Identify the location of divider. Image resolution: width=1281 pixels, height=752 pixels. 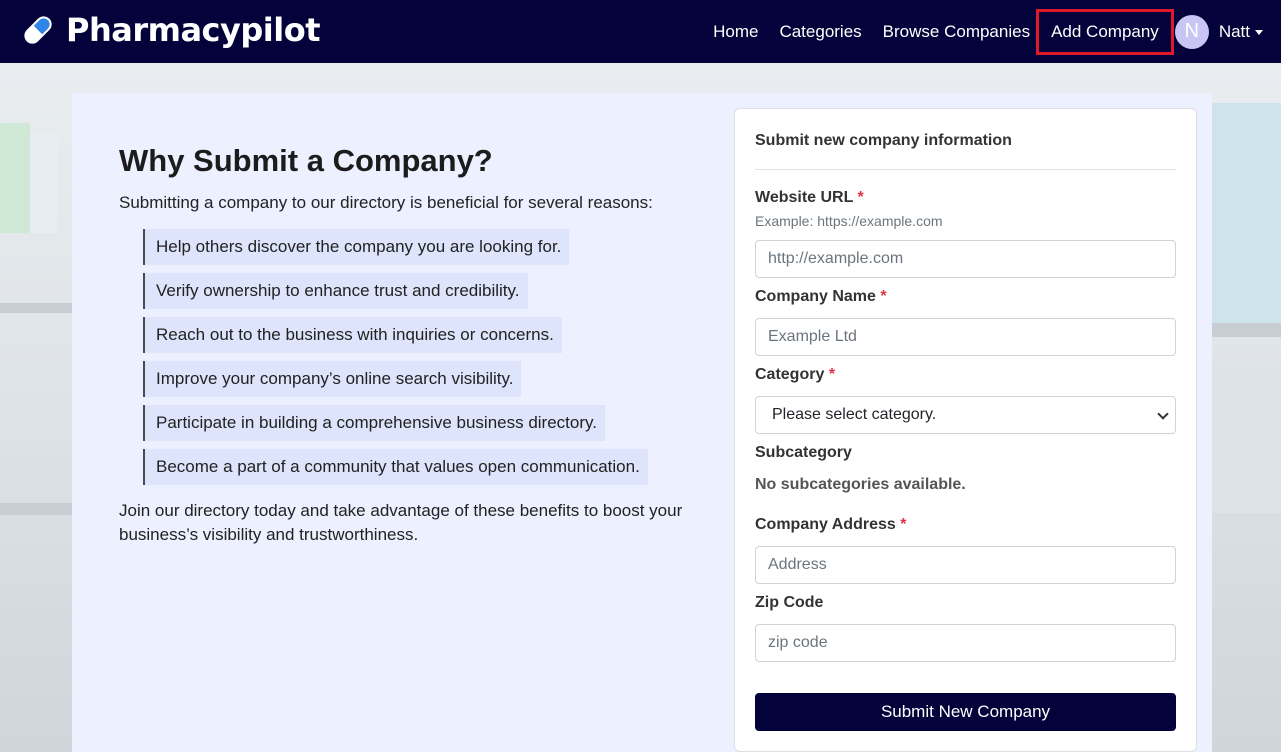
(965, 169).